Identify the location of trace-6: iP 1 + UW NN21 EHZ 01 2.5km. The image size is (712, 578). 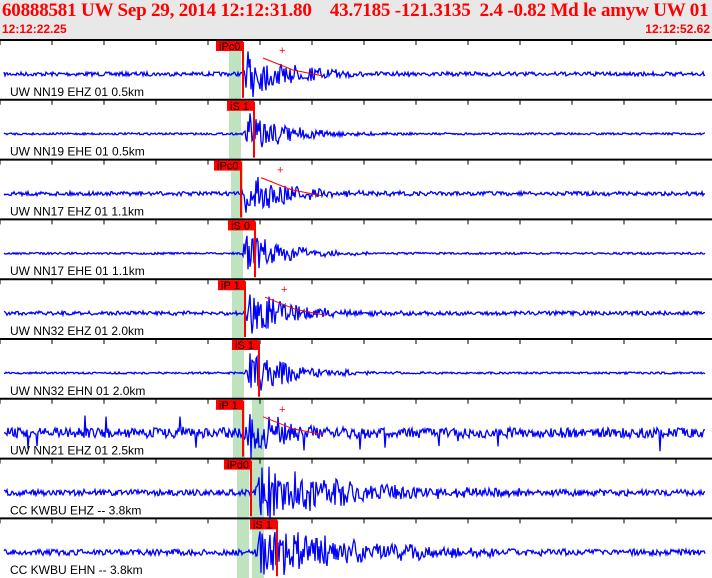
(356, 428).